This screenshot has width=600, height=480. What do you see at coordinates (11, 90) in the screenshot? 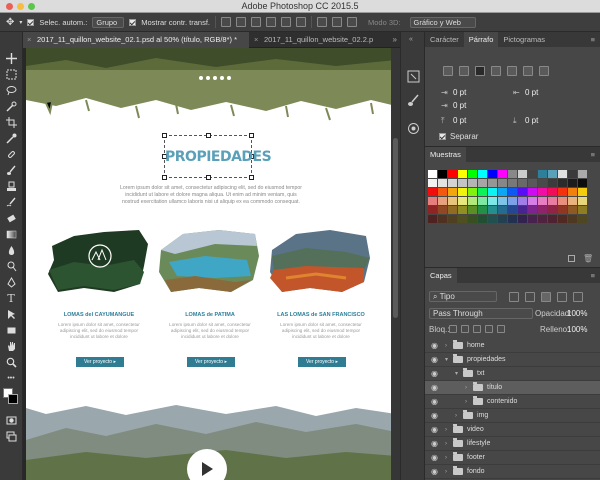
I see `lasso-icon` at bounding box center [11, 90].